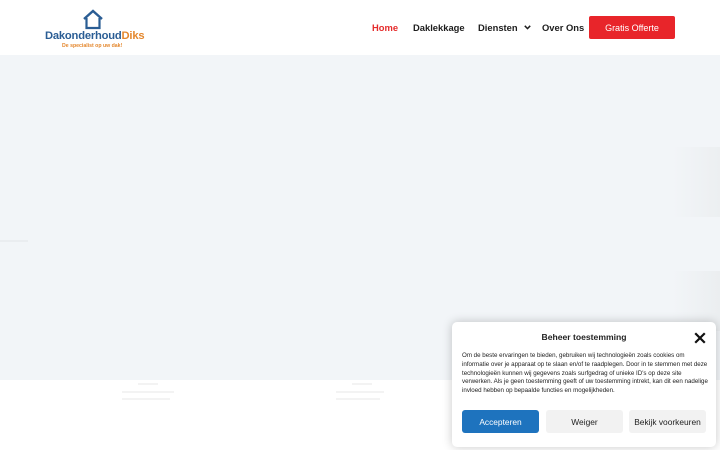  I want to click on hero-faint-mark, so click(14, 241).